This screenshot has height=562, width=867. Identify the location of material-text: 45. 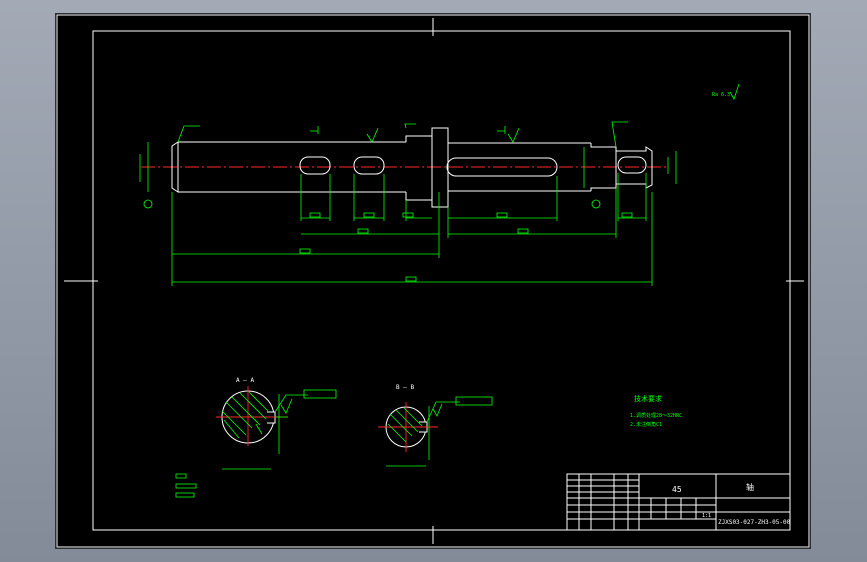
(677, 489).